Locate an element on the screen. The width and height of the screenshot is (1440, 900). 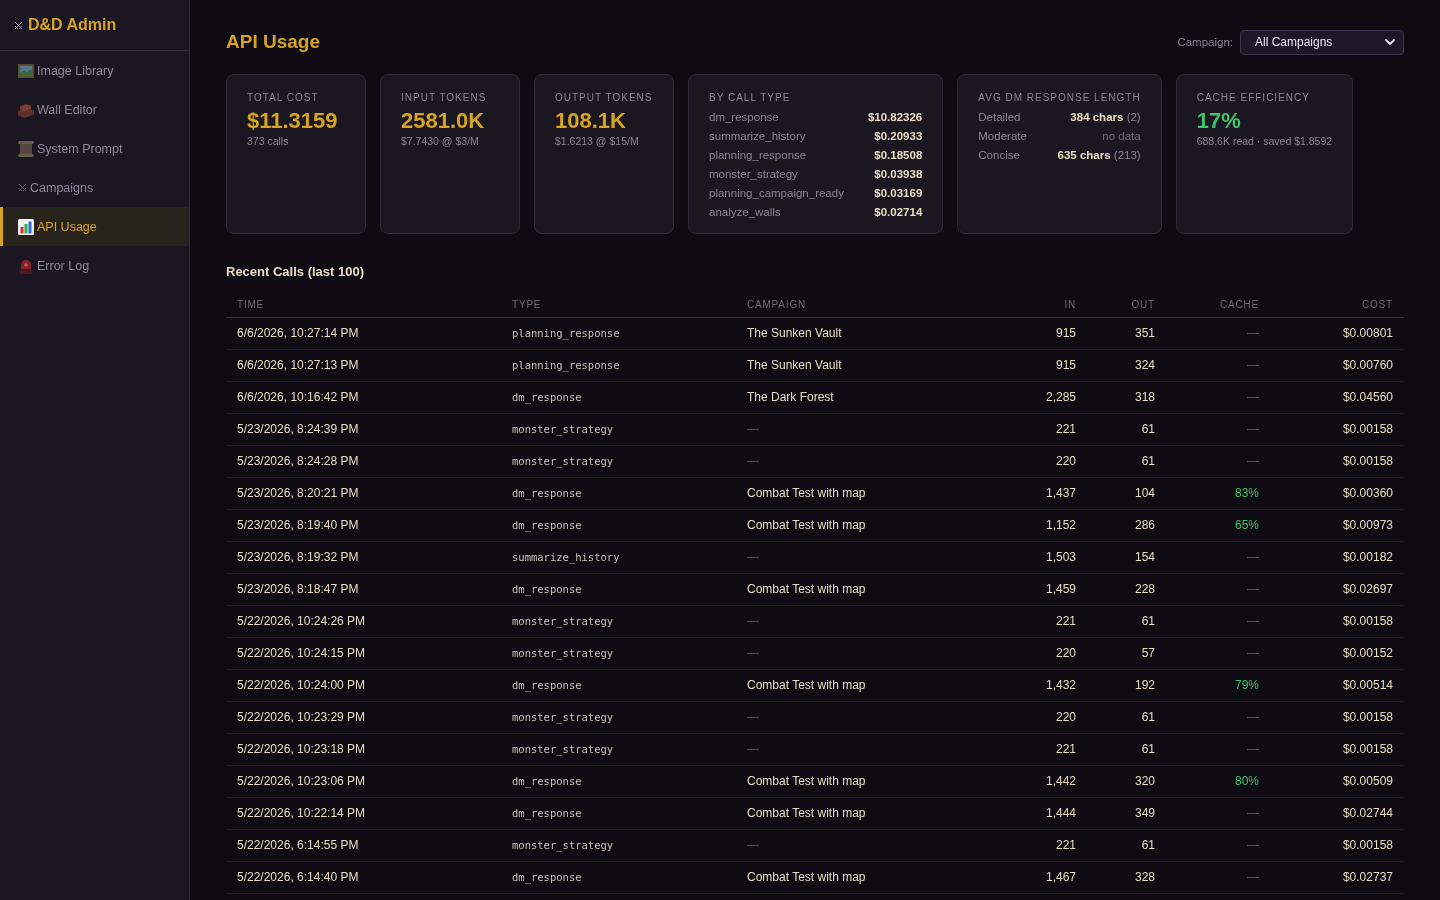
nav-item: Wall Editor is located at coordinates (94, 109).